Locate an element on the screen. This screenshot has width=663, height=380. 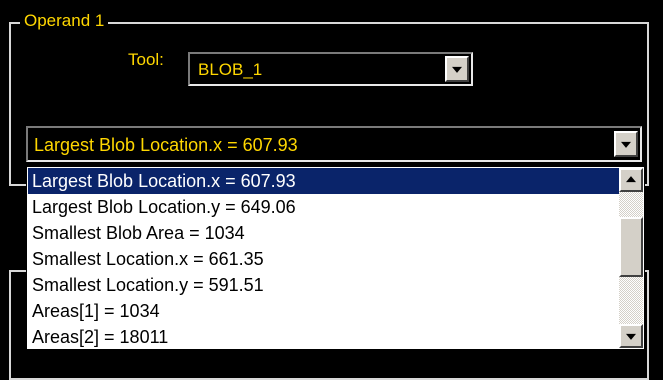
tool-select: BLOB_1 is located at coordinates (330, 69).